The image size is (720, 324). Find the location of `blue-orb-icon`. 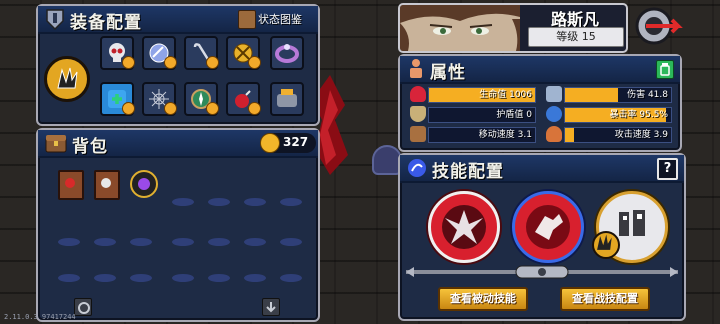

blue-orb-icon is located at coordinates (417, 168).